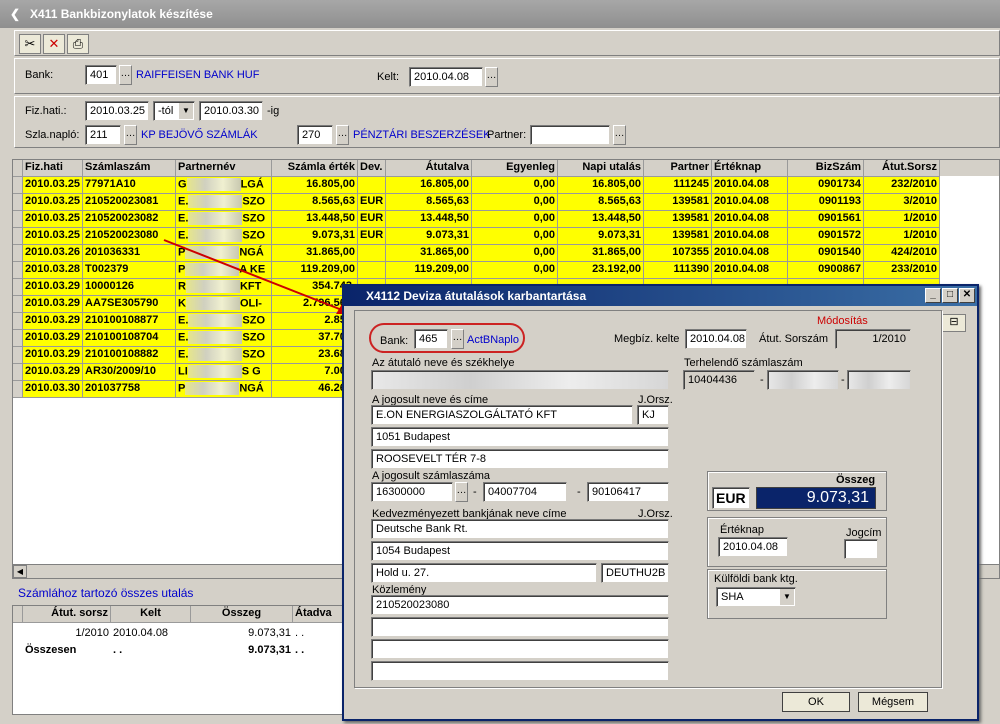  I want to click on jogosult-city-field: 1051 Budapest, so click(520, 437).